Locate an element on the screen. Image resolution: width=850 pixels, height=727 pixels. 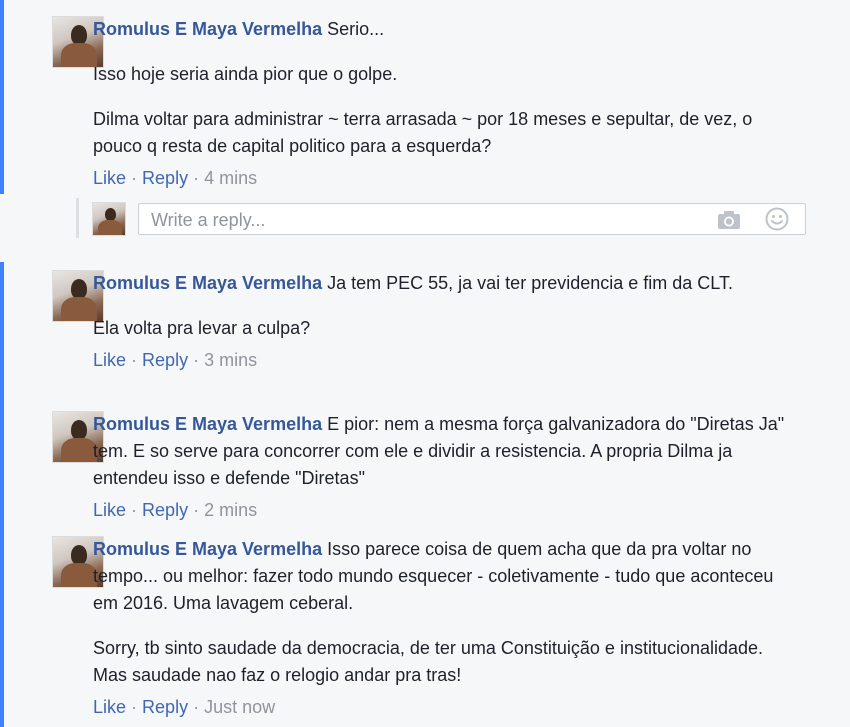
reply-input is located at coordinates (421, 220).